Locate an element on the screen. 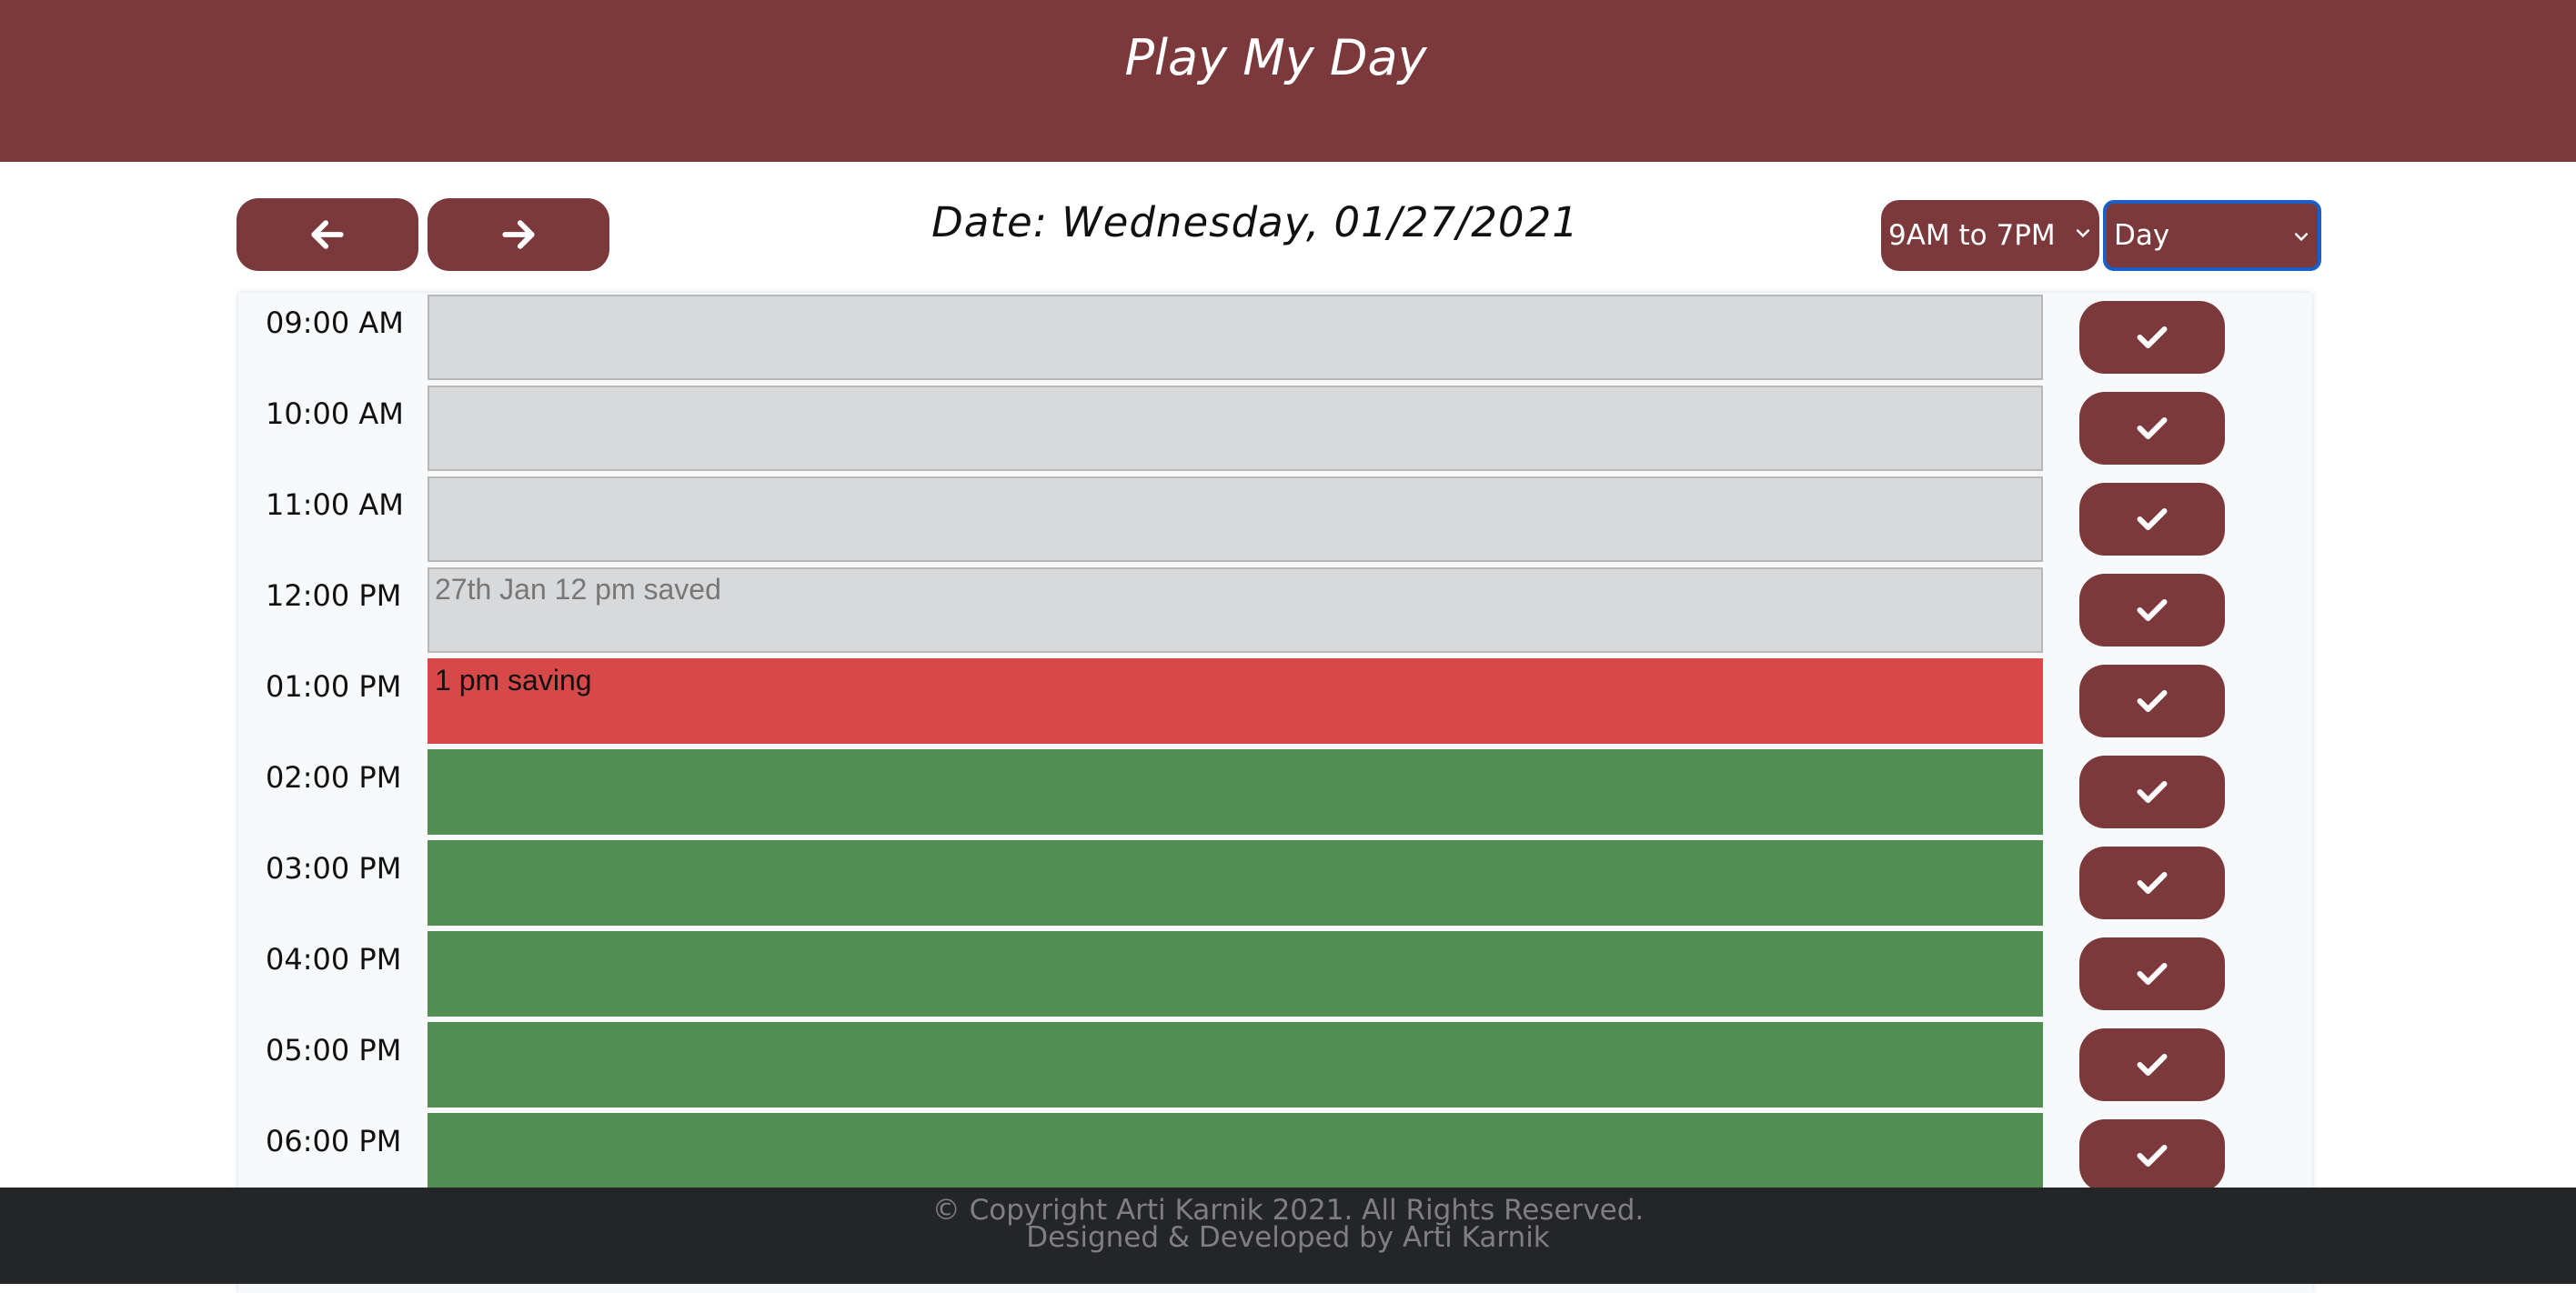  arrow-left-icon is located at coordinates (327, 234).